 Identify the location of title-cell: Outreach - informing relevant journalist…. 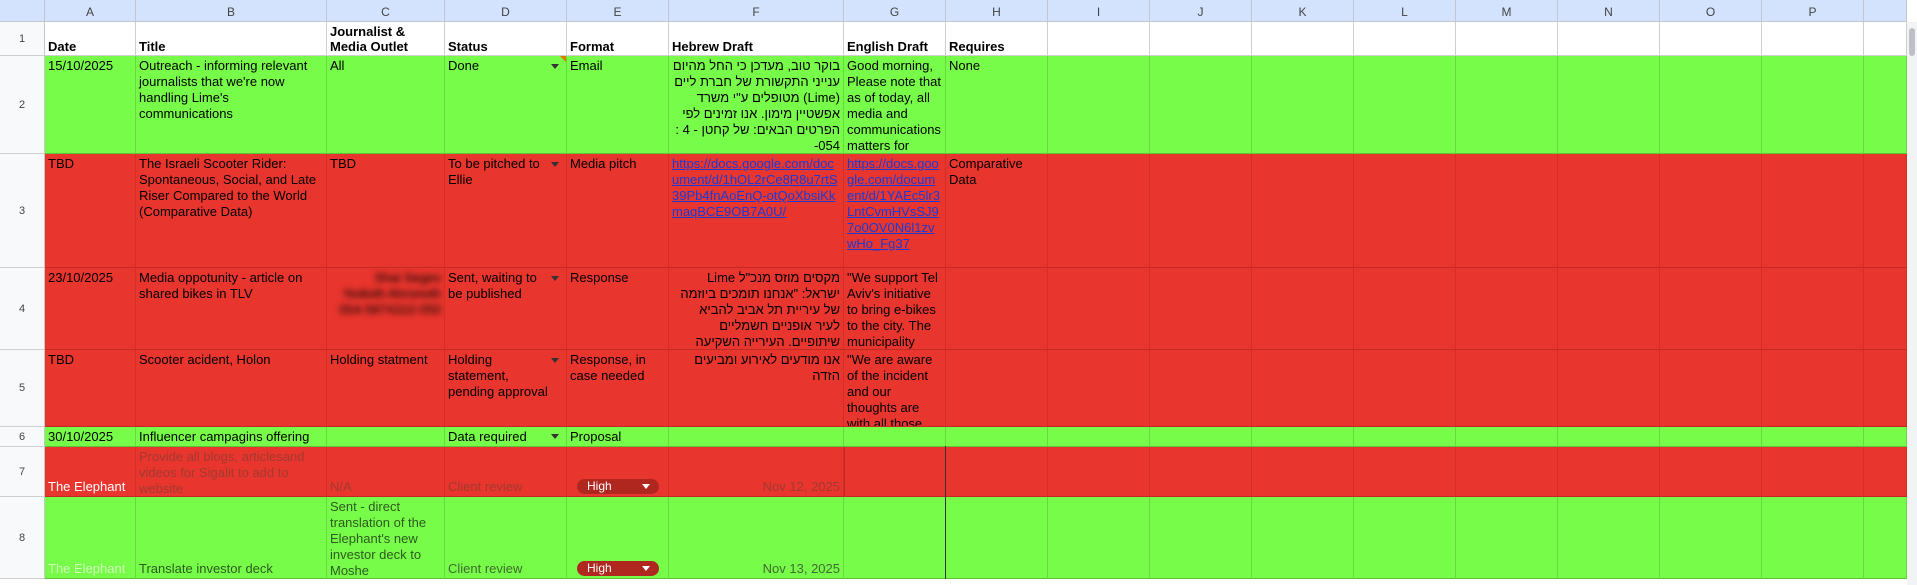
(231, 105).